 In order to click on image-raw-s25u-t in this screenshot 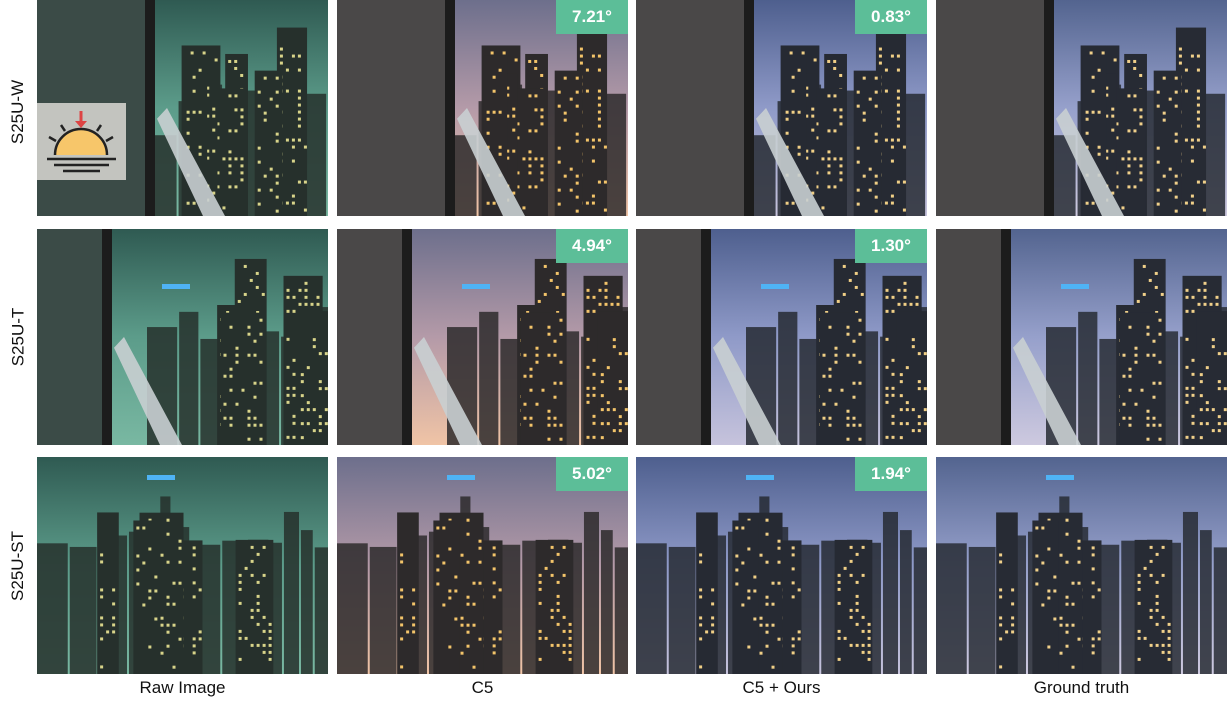, I will do `click(182, 337)`.